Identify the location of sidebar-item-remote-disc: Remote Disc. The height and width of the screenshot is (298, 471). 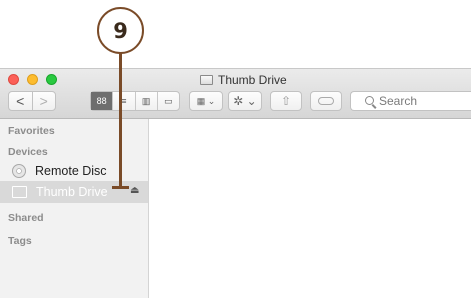
(74, 171).